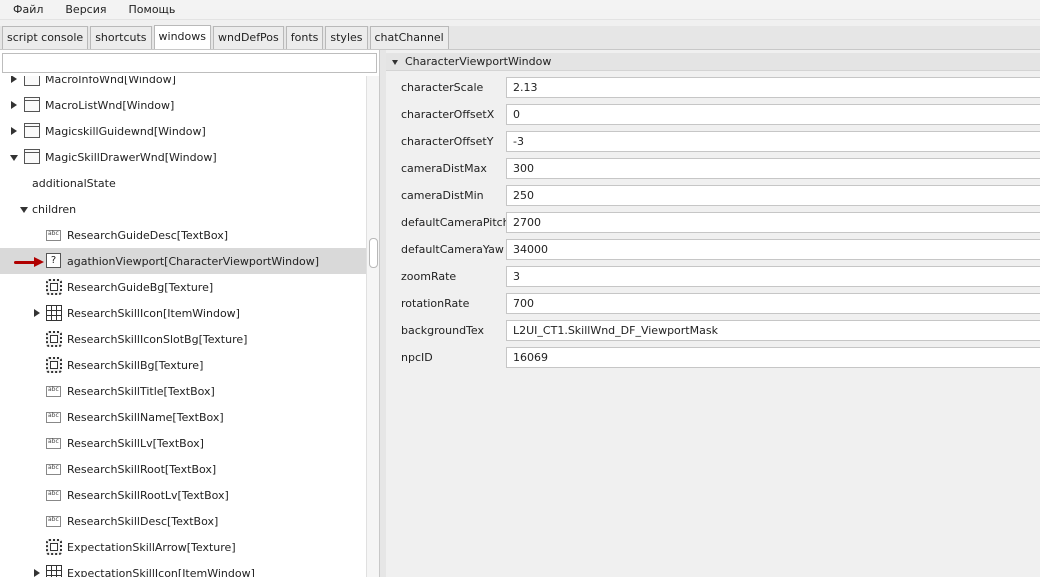 The width and height of the screenshot is (1040, 577). What do you see at coordinates (455, 222) in the screenshot?
I see `property-name: defaultCameraPitch` at bounding box center [455, 222].